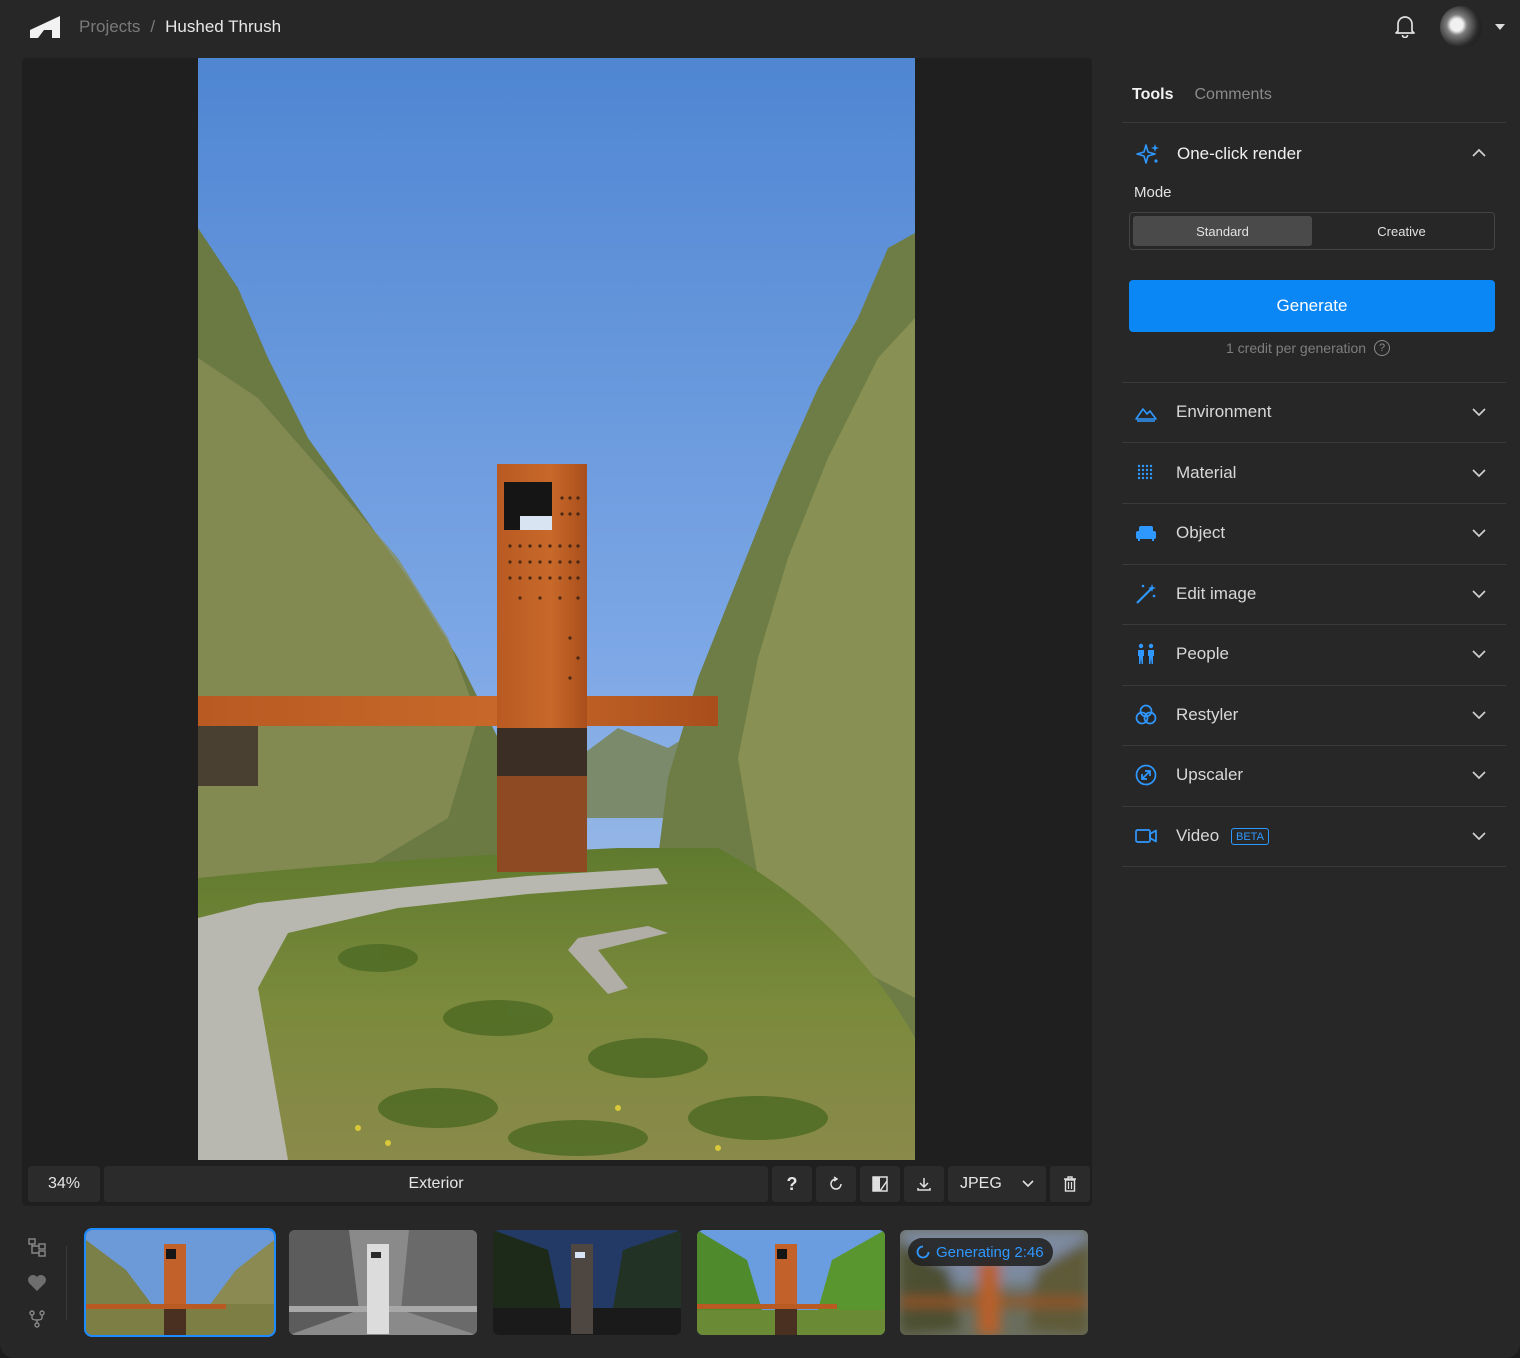 This screenshot has height=1358, width=1520. Describe the element at coordinates (1314, 654) in the screenshot. I see `section-people: People` at that location.